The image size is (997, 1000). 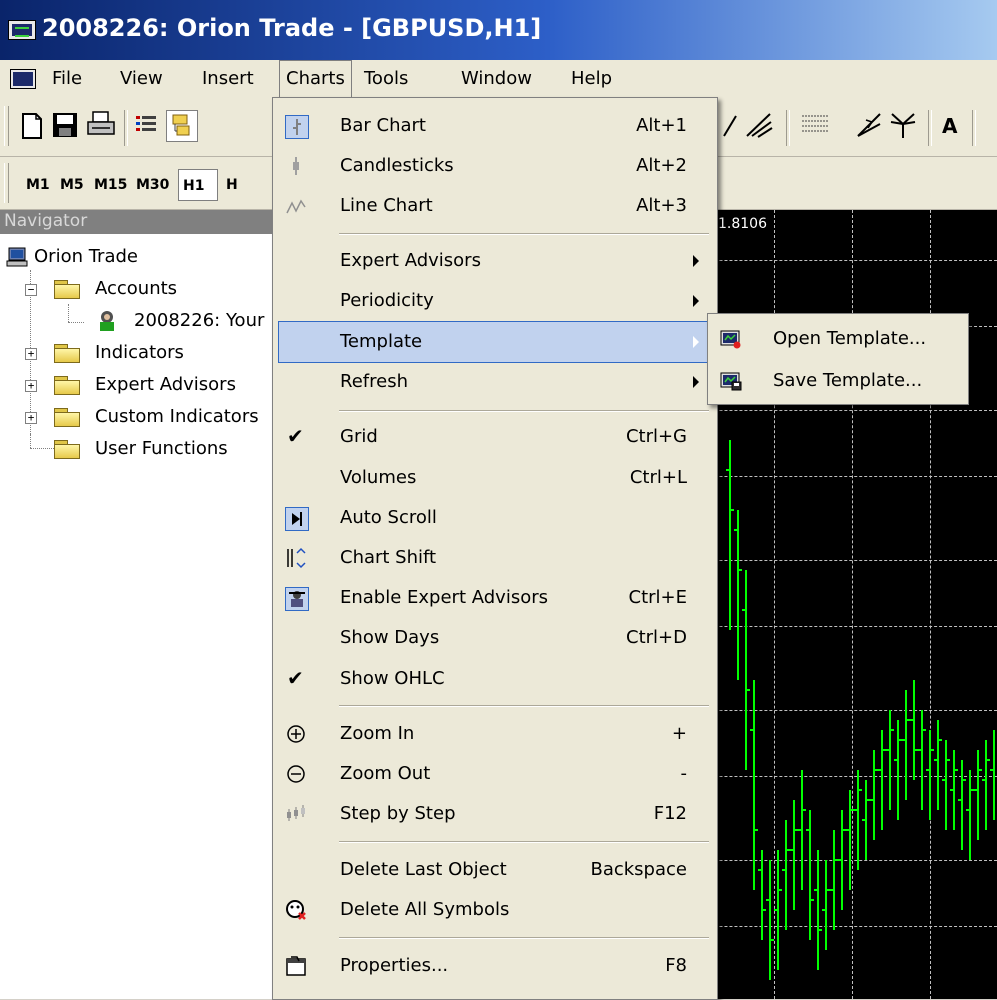 I want to click on menu-item-label: Delete All Symbols, so click(x=425, y=909).